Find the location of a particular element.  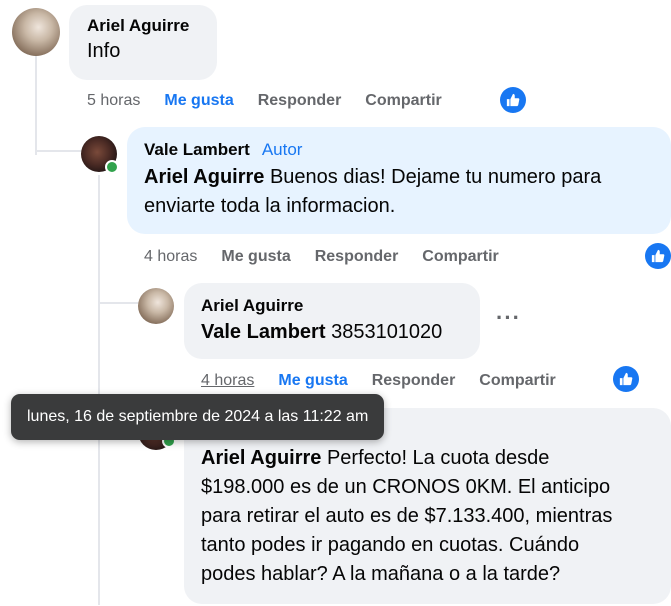

comment-text-line: enviarte toda la informacion. is located at coordinates (270, 206).